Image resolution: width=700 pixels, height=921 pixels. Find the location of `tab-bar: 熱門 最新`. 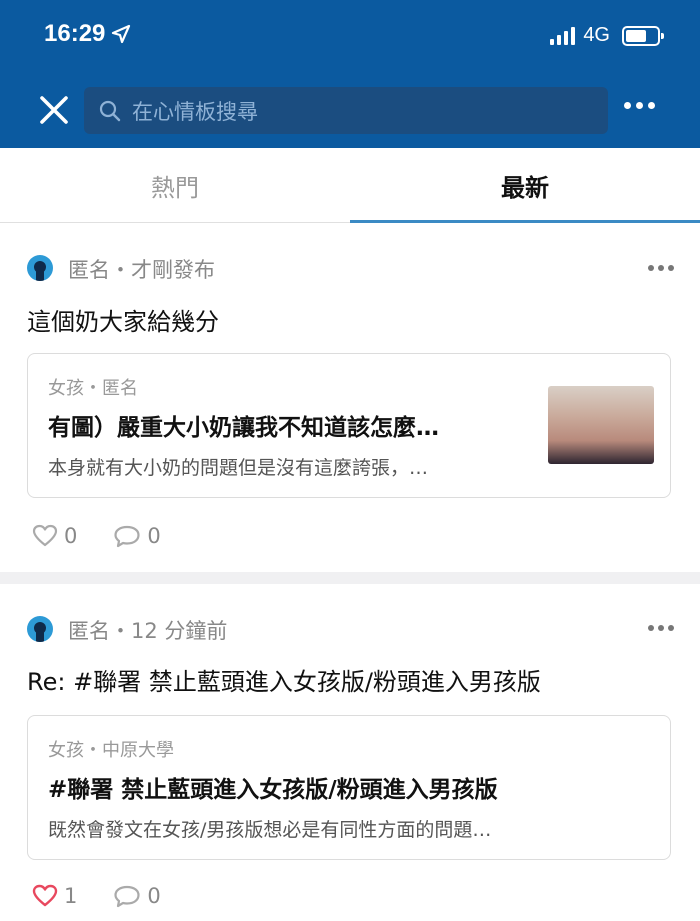

tab-bar: 熱門 最新 is located at coordinates (350, 185).